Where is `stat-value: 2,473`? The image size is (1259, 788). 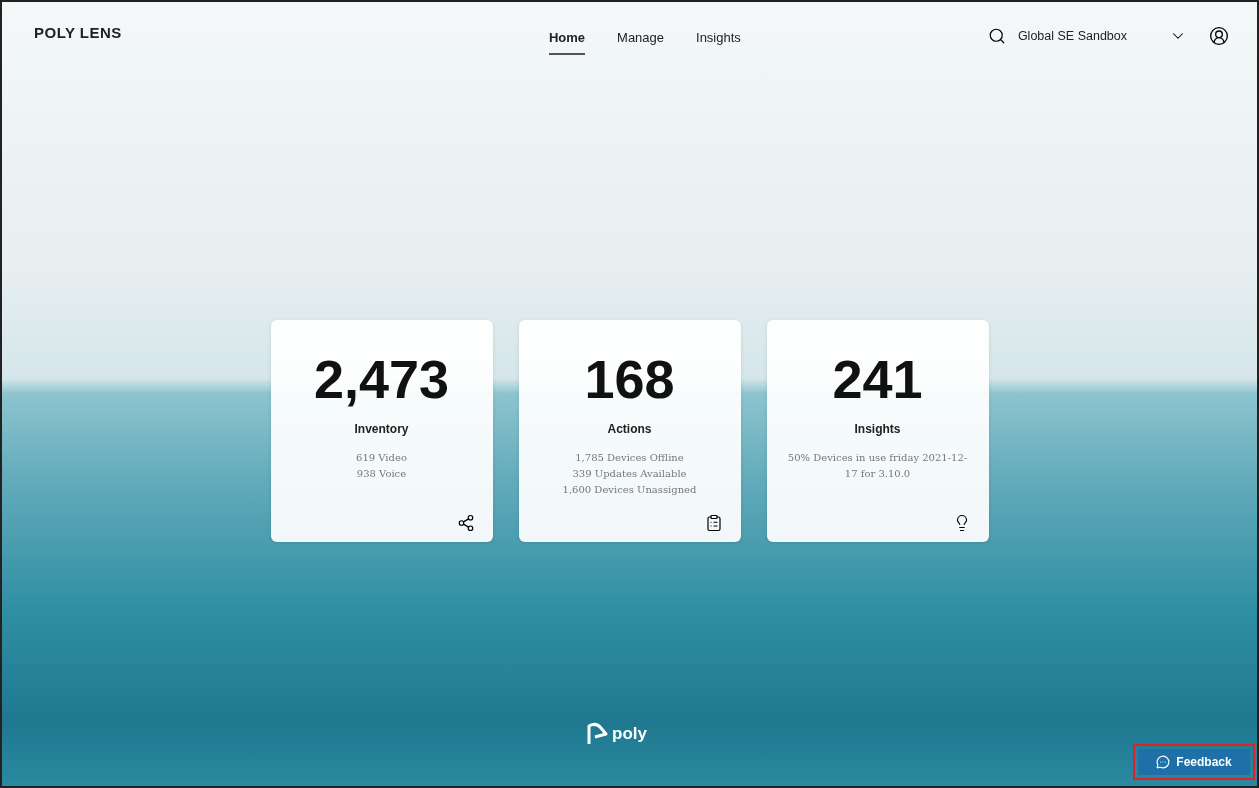 stat-value: 2,473 is located at coordinates (381, 379).